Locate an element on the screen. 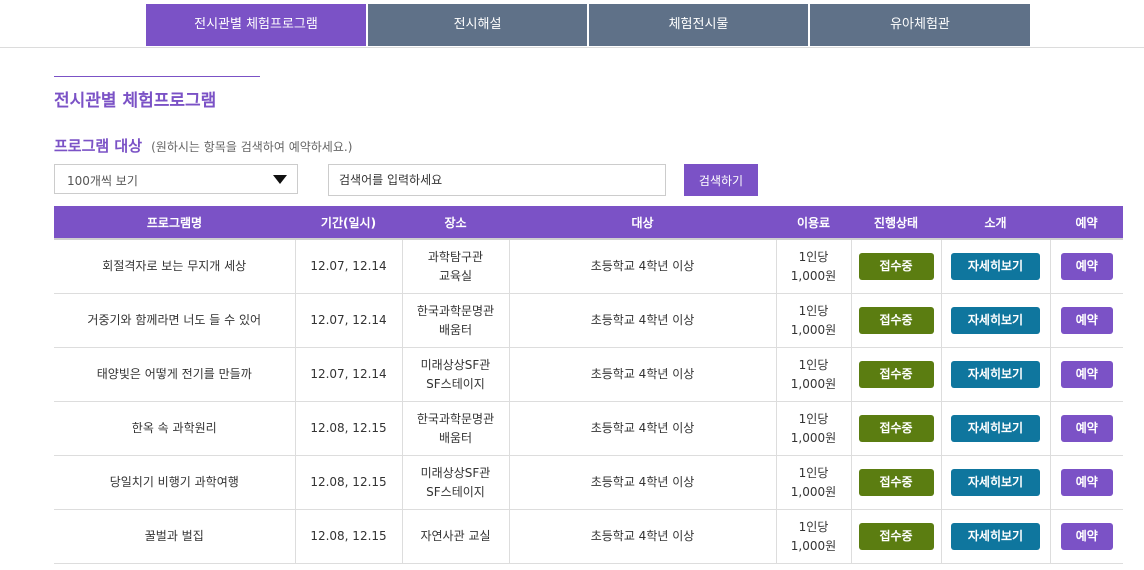 The height and width of the screenshot is (570, 1144). place-cell: 자연사관 교실 is located at coordinates (455, 536).